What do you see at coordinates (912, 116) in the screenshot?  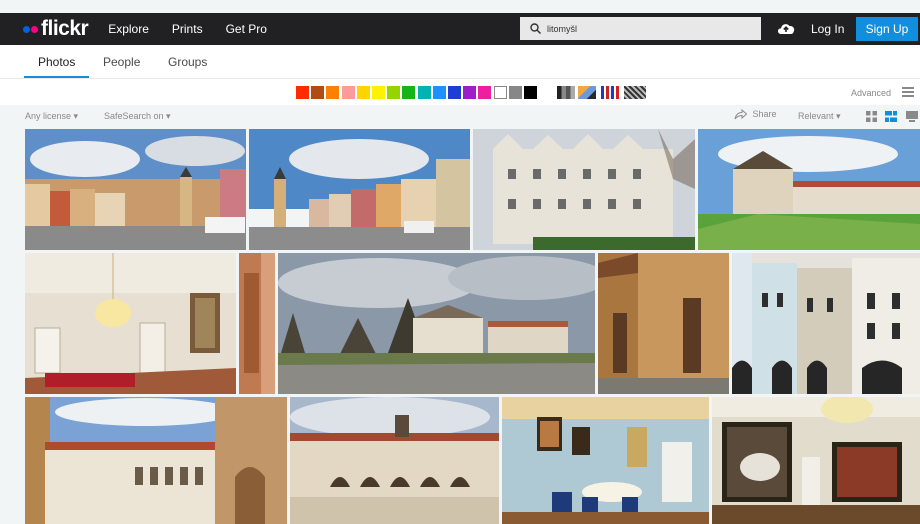 I see `large-view-icon` at bounding box center [912, 116].